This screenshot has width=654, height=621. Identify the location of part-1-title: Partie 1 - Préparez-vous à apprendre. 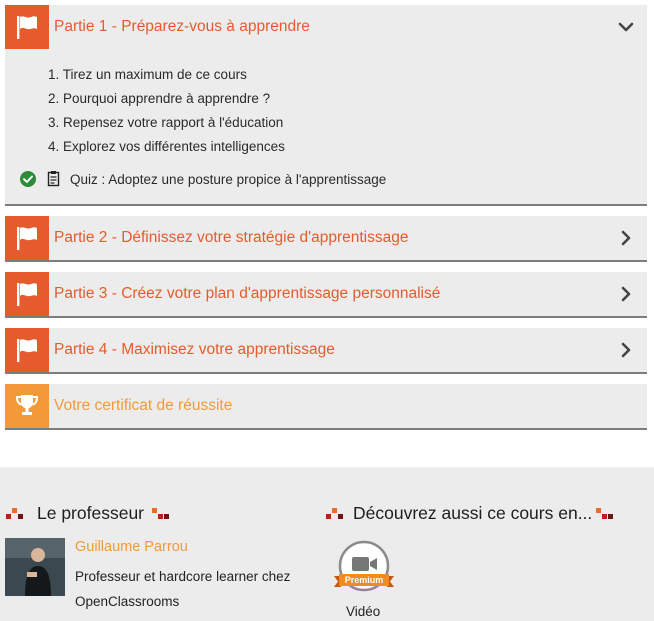
(182, 26).